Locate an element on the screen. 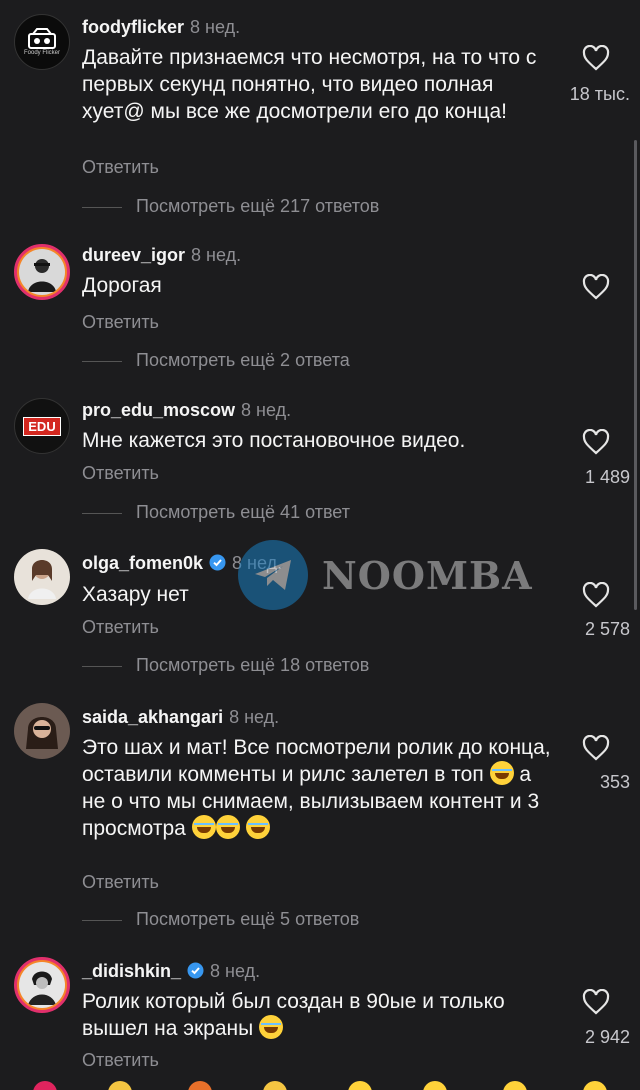 Image resolution: width=640 pixels, height=1090 pixels. like-count: 353 is located at coordinates (614, 782).